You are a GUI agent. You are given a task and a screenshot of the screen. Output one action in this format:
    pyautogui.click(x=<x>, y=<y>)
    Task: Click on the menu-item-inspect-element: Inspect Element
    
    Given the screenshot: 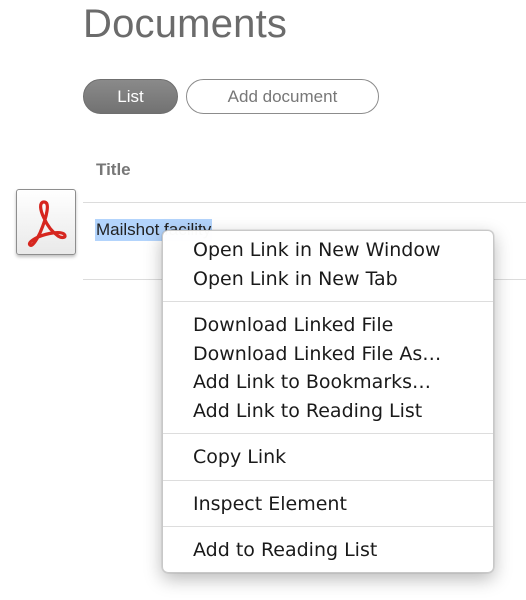 What is the action you would take?
    pyautogui.click(x=328, y=504)
    